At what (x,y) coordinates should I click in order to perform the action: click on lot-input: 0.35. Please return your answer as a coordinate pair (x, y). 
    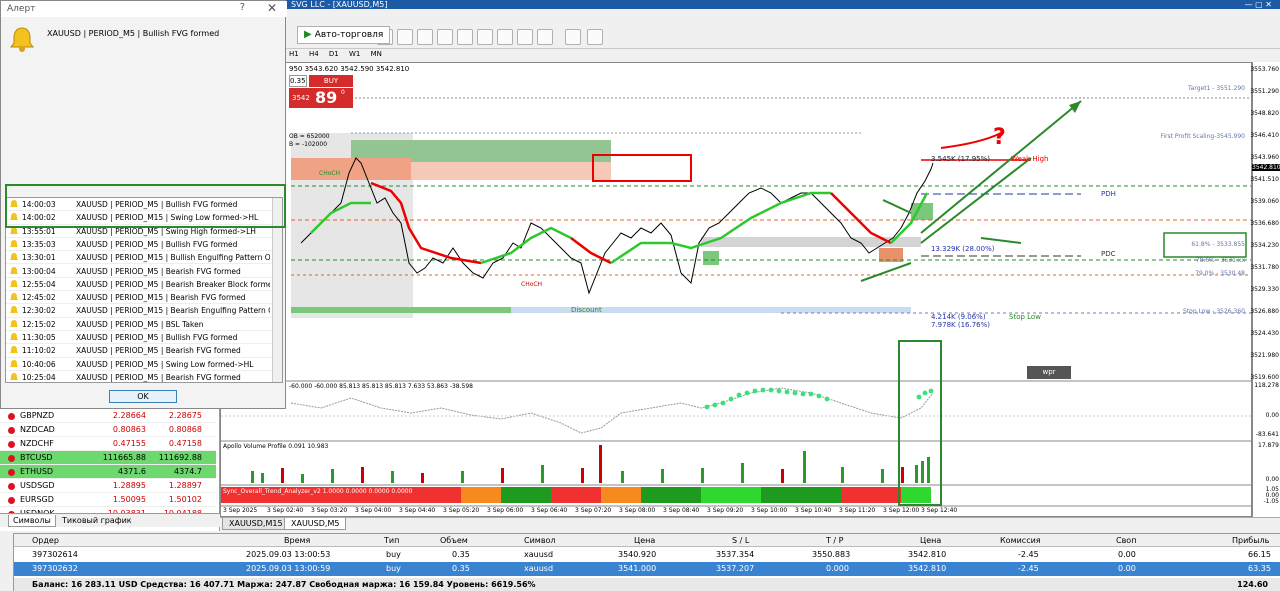
    Looking at the image, I should click on (298, 81).